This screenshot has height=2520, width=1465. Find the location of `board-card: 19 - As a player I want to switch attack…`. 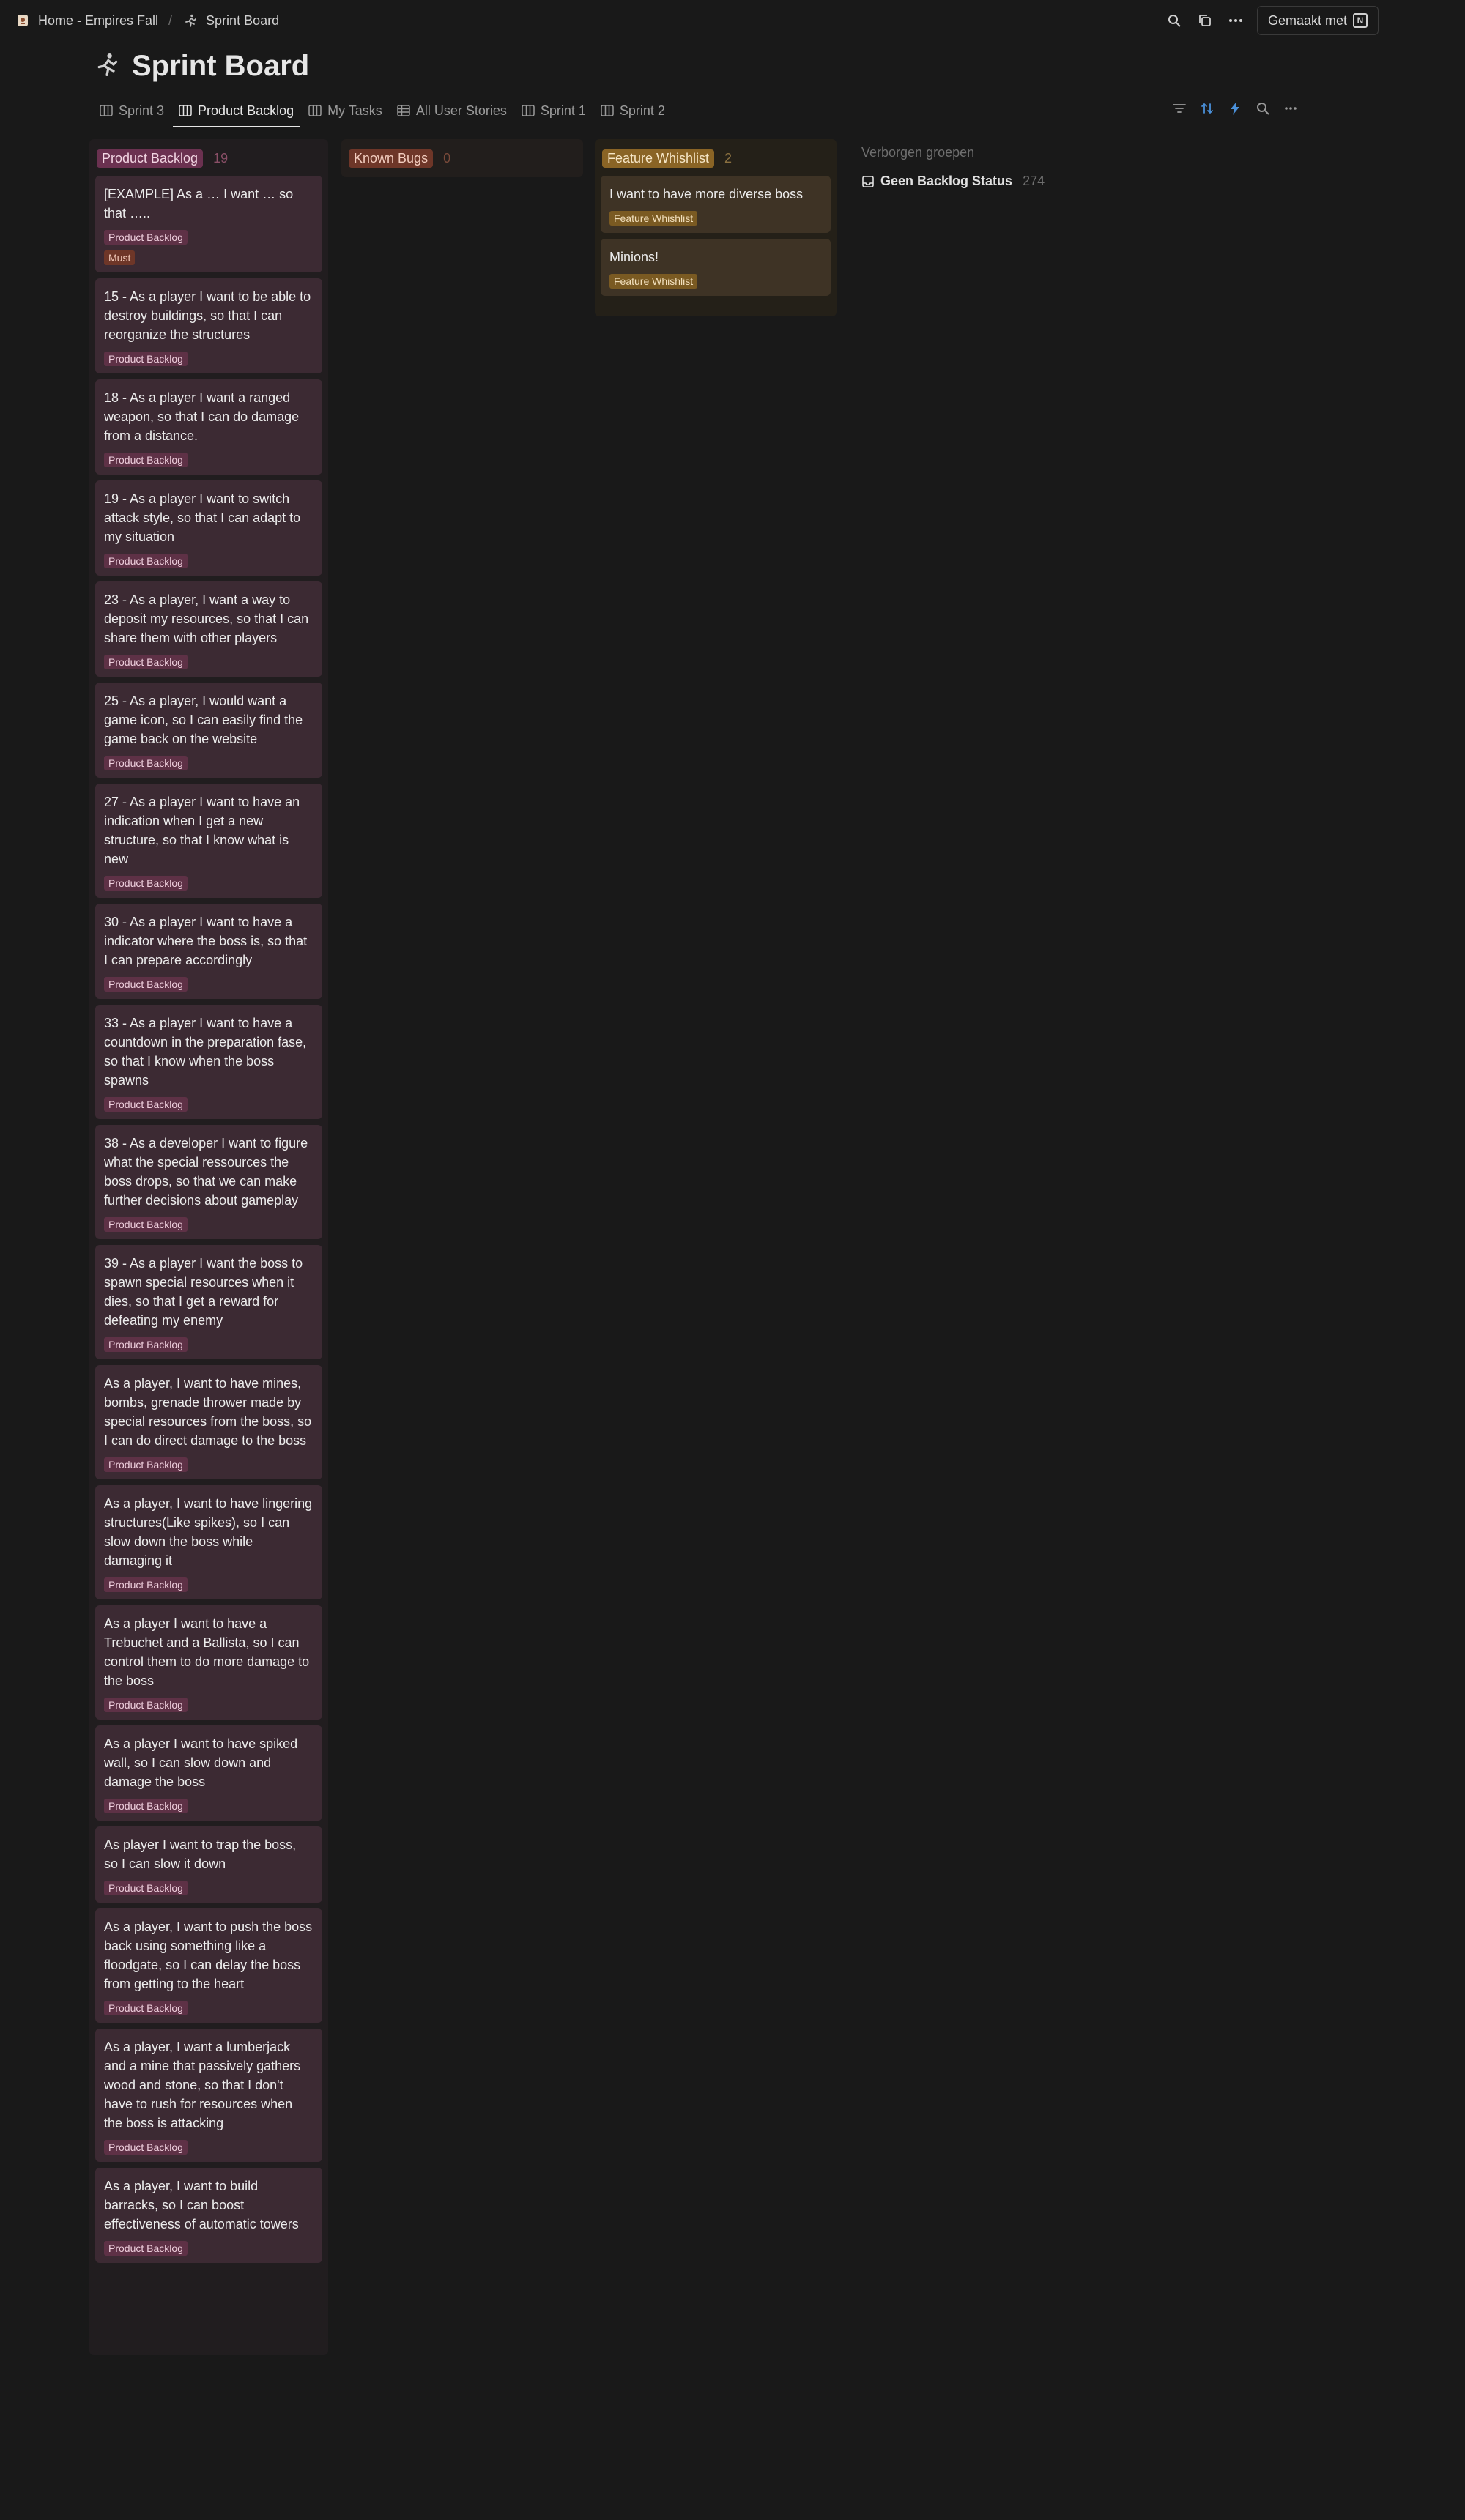

board-card: 19 - As a player I want to switch attack… is located at coordinates (208, 528).